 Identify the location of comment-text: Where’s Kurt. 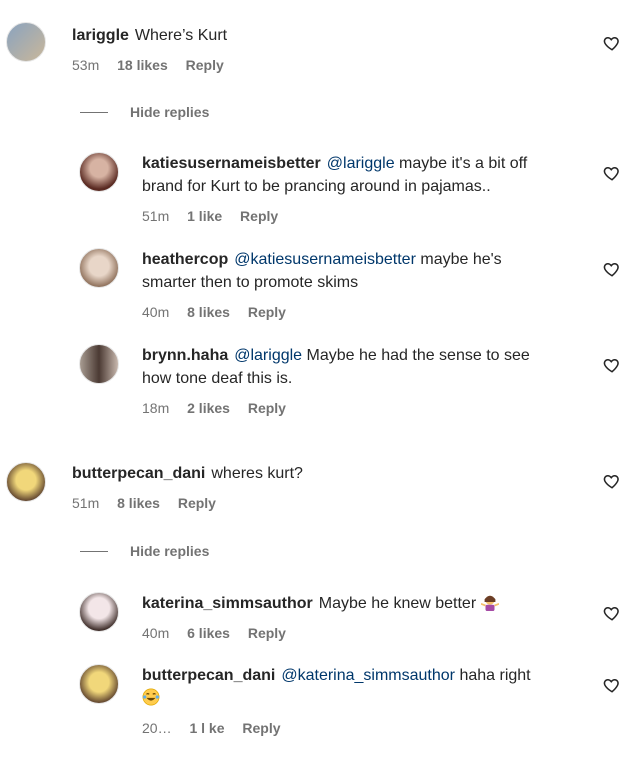
(181, 35).